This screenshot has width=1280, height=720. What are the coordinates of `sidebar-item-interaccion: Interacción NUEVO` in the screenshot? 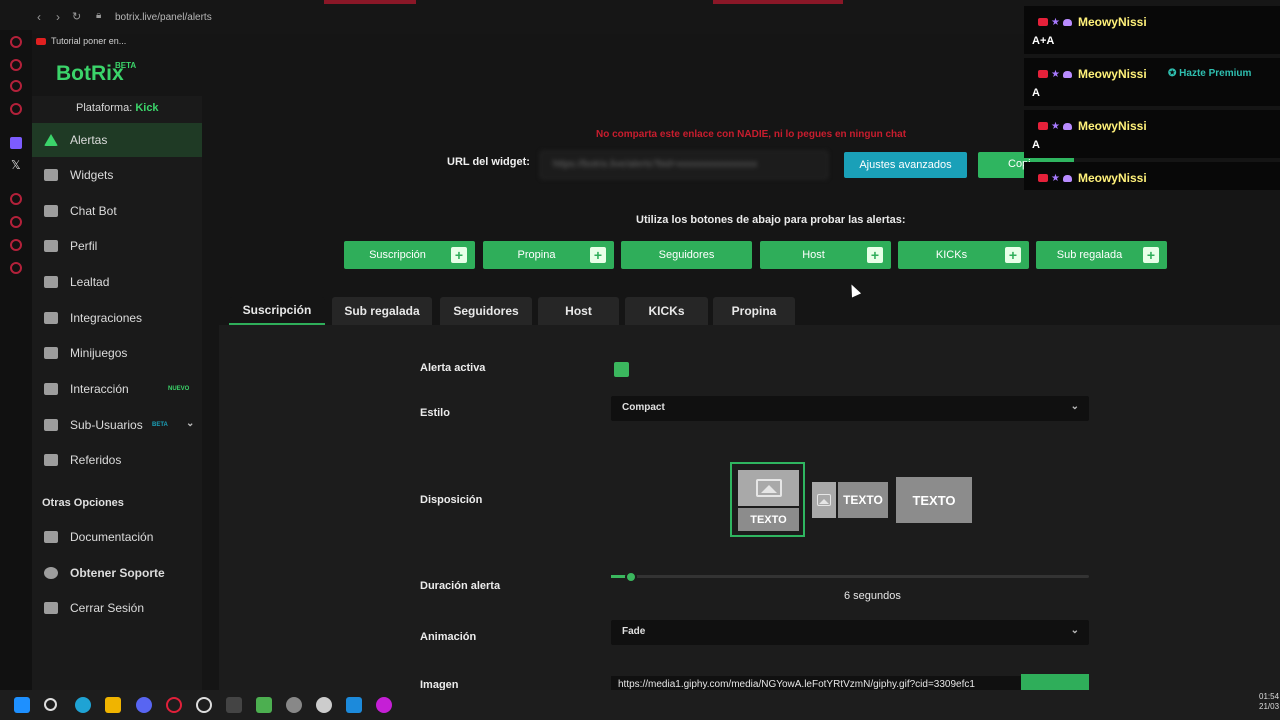 It's located at (117, 389).